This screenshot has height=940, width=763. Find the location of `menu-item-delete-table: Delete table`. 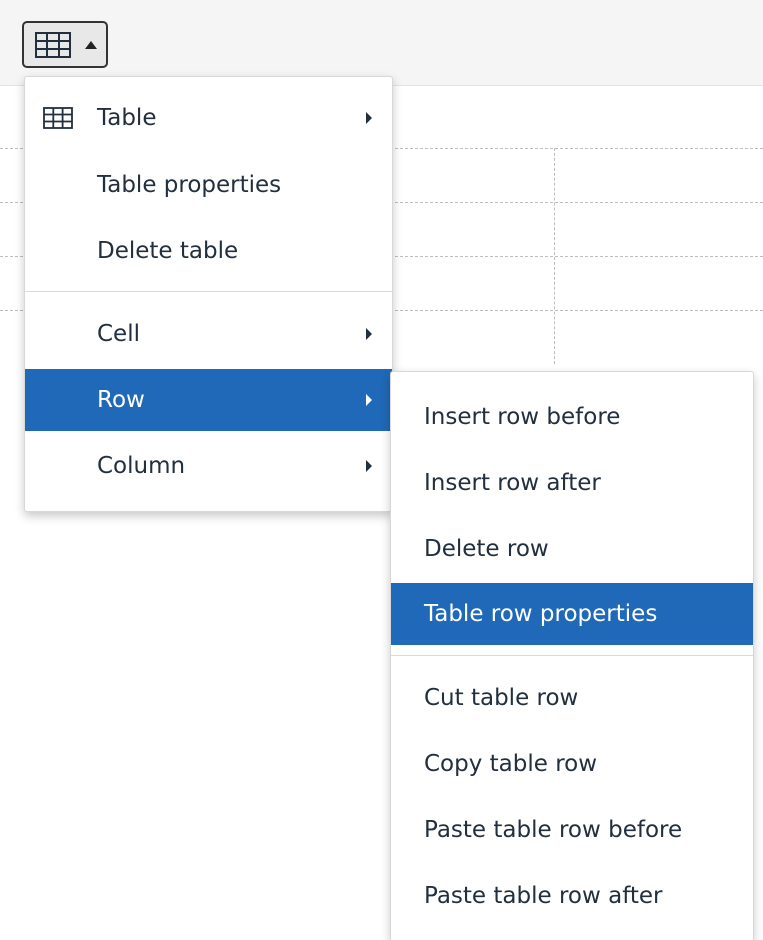

menu-item-delete-table: Delete table is located at coordinates (208, 251).